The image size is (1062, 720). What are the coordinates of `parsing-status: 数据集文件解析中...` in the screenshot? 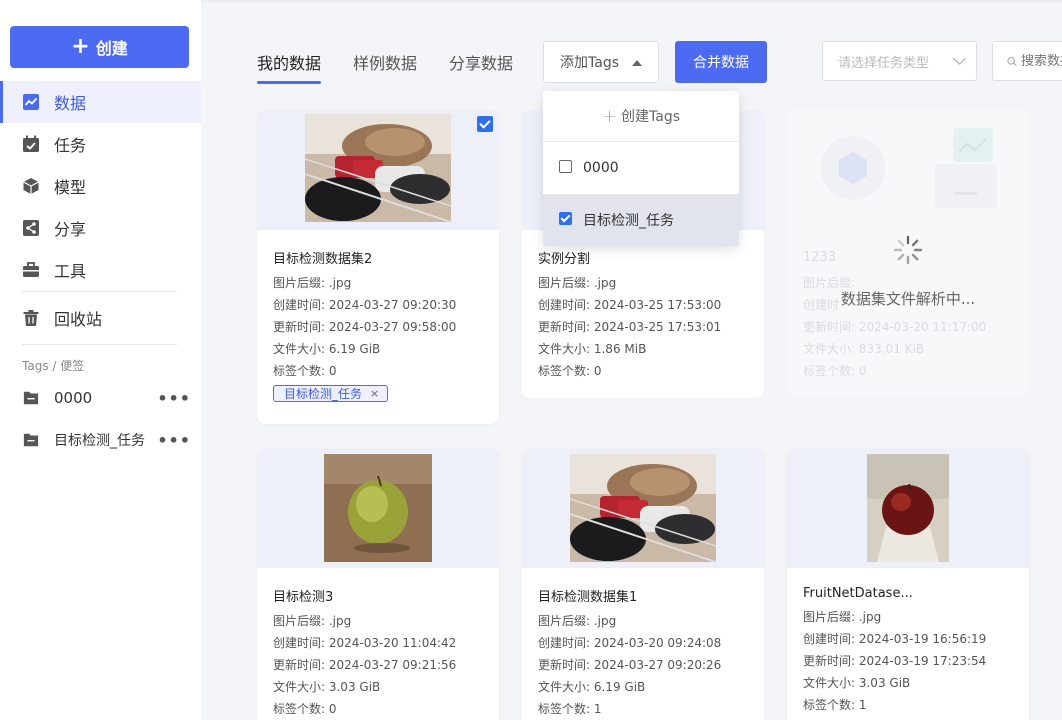 It's located at (908, 299).